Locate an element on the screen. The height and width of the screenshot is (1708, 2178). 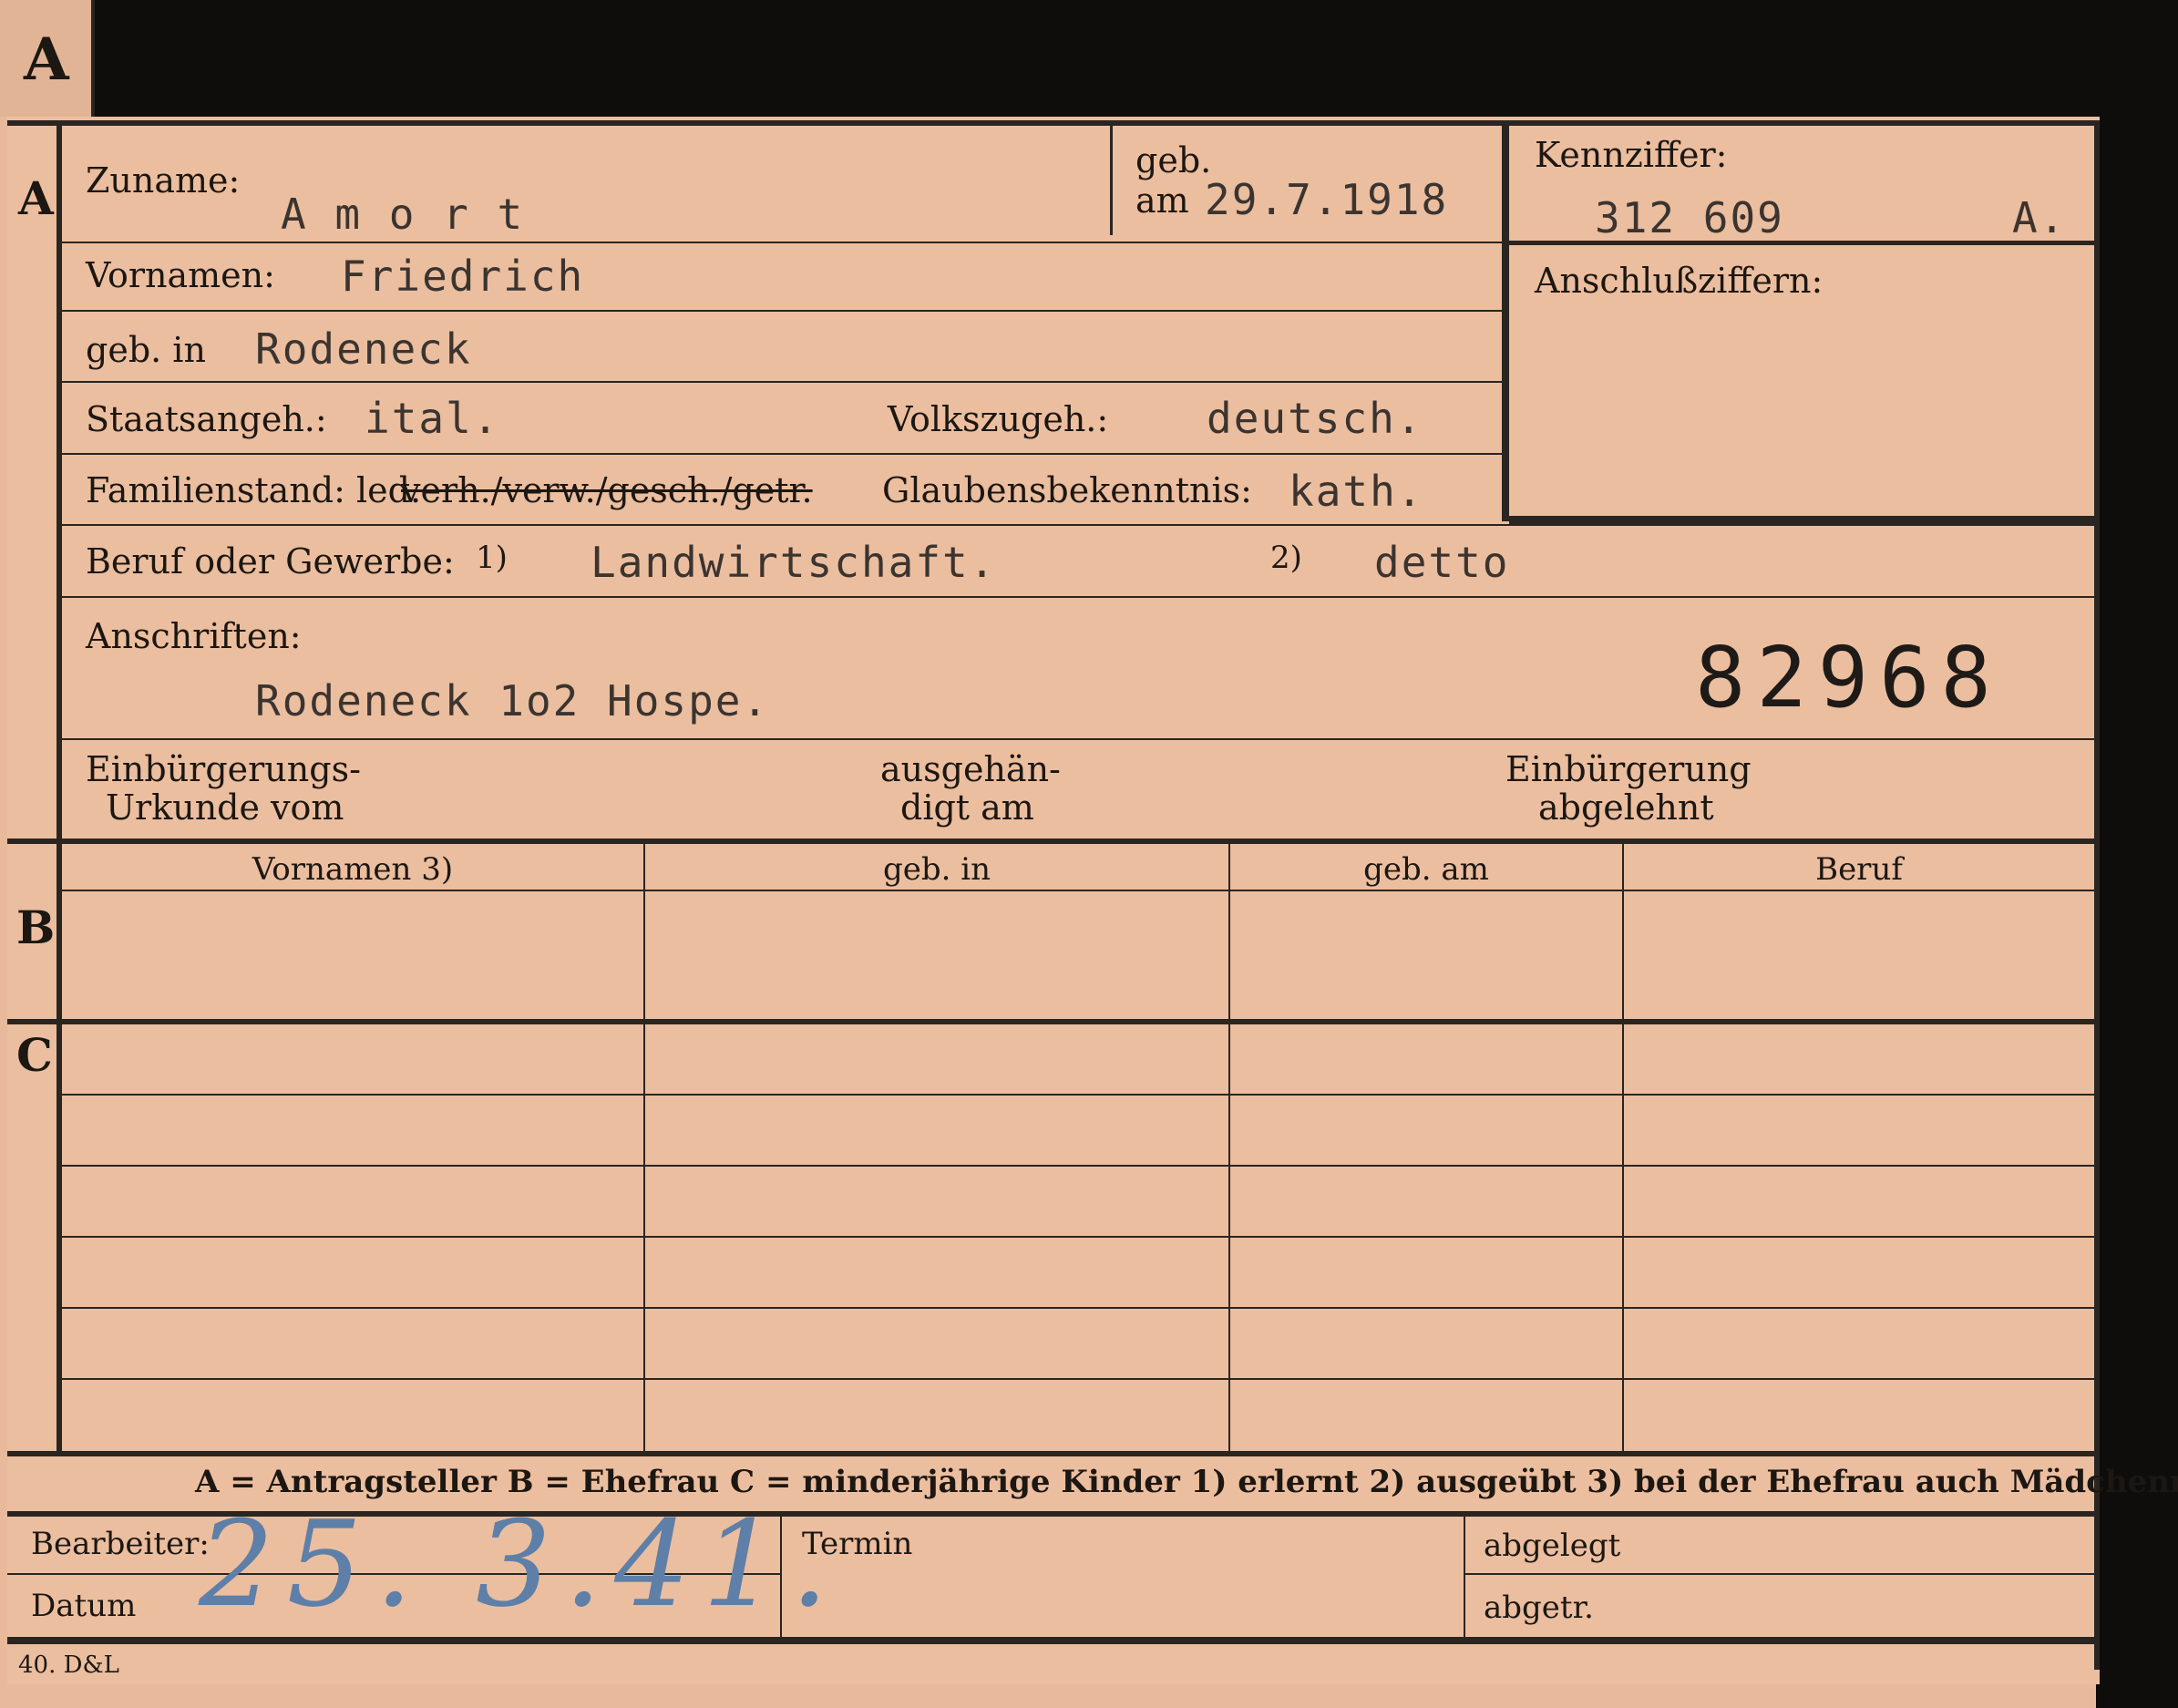
geb-date: 29.7.1918 is located at coordinates (1327, 199).